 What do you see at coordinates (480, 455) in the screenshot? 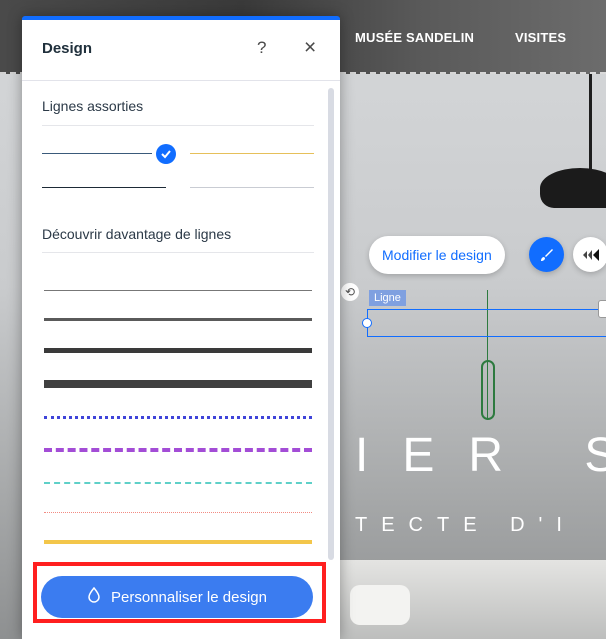
I see `hero-title: IER S` at bounding box center [480, 455].